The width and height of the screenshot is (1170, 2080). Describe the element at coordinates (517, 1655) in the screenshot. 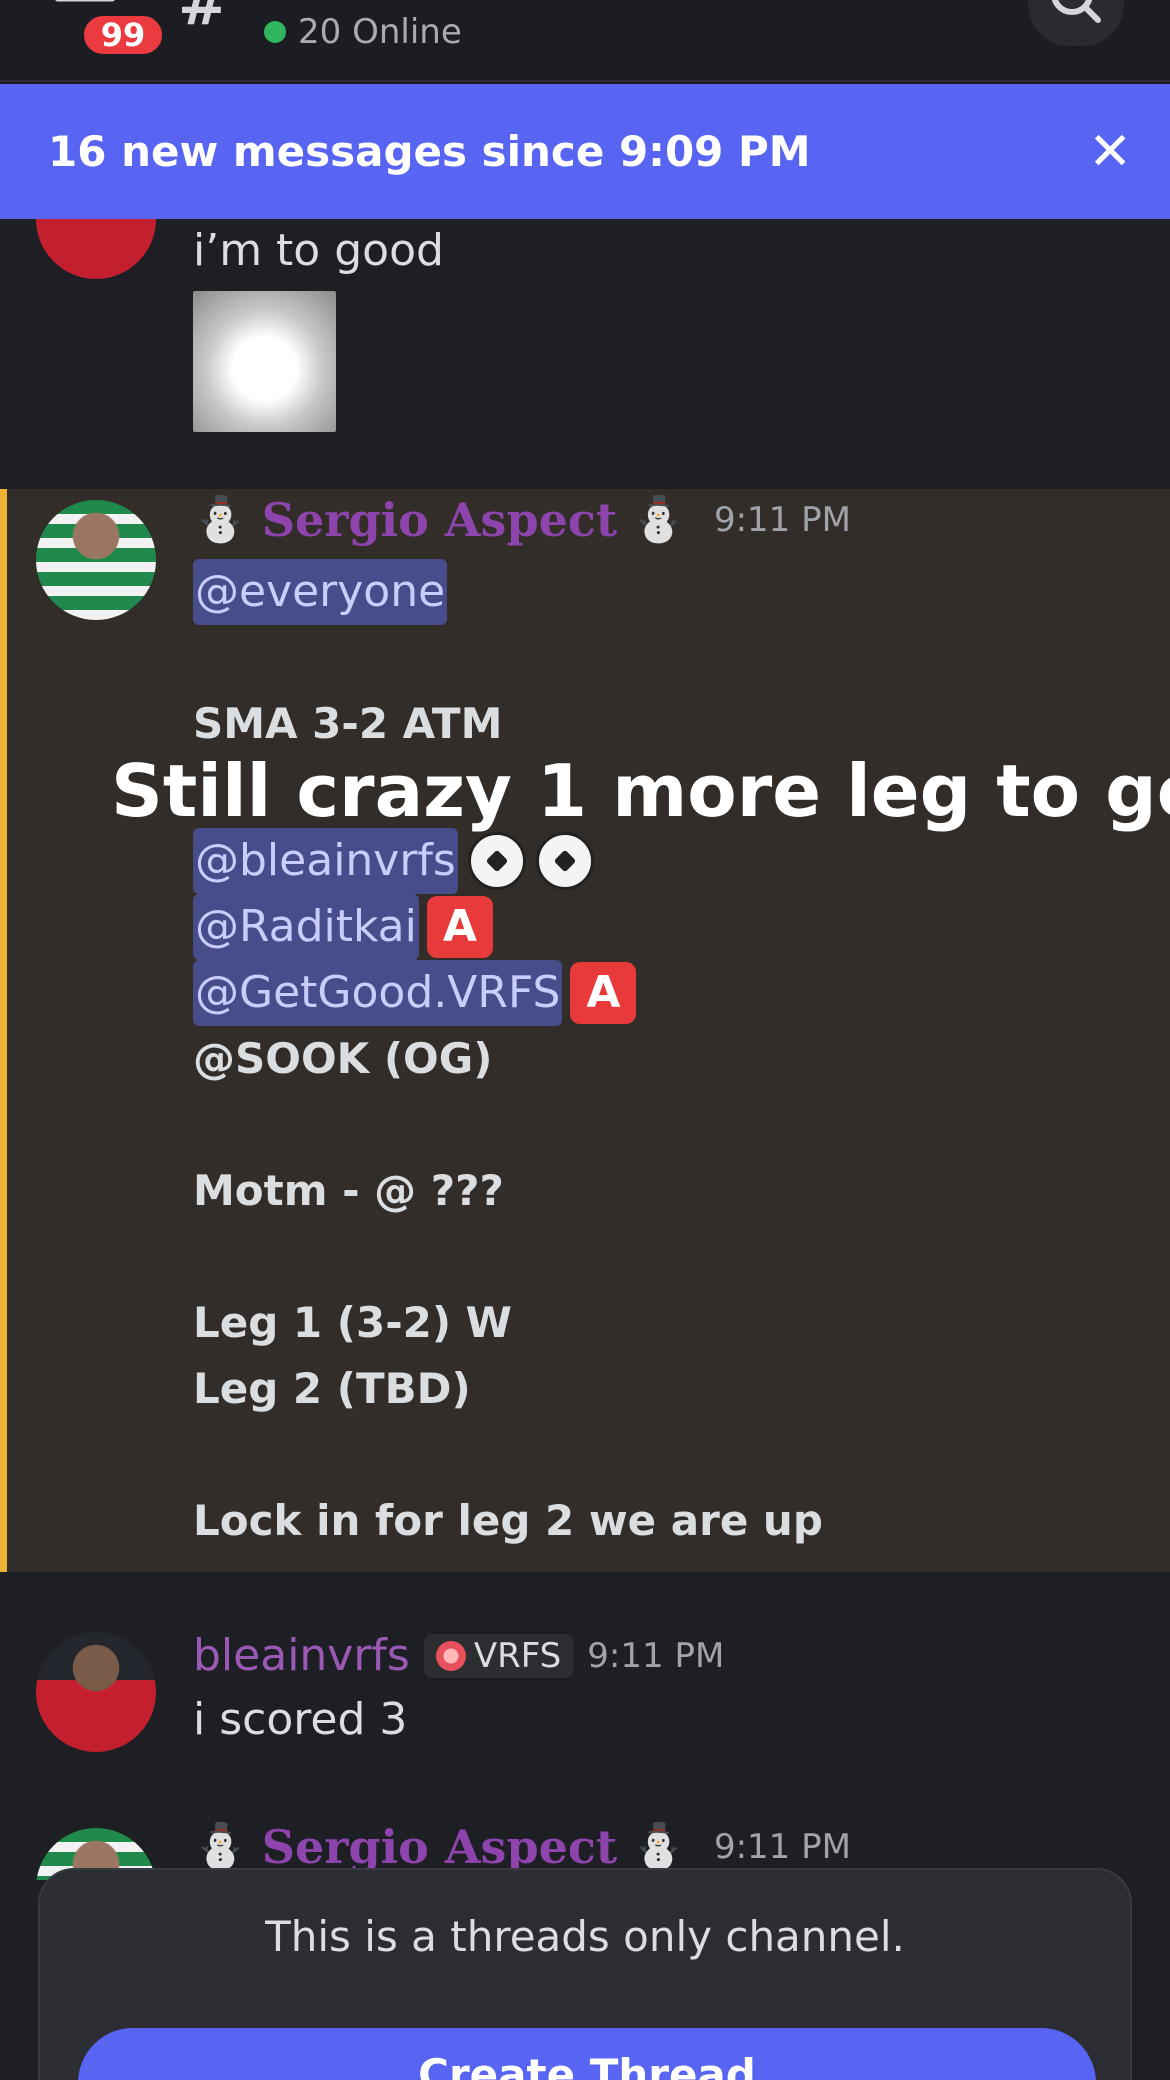

I see `role-label: VRFS` at that location.